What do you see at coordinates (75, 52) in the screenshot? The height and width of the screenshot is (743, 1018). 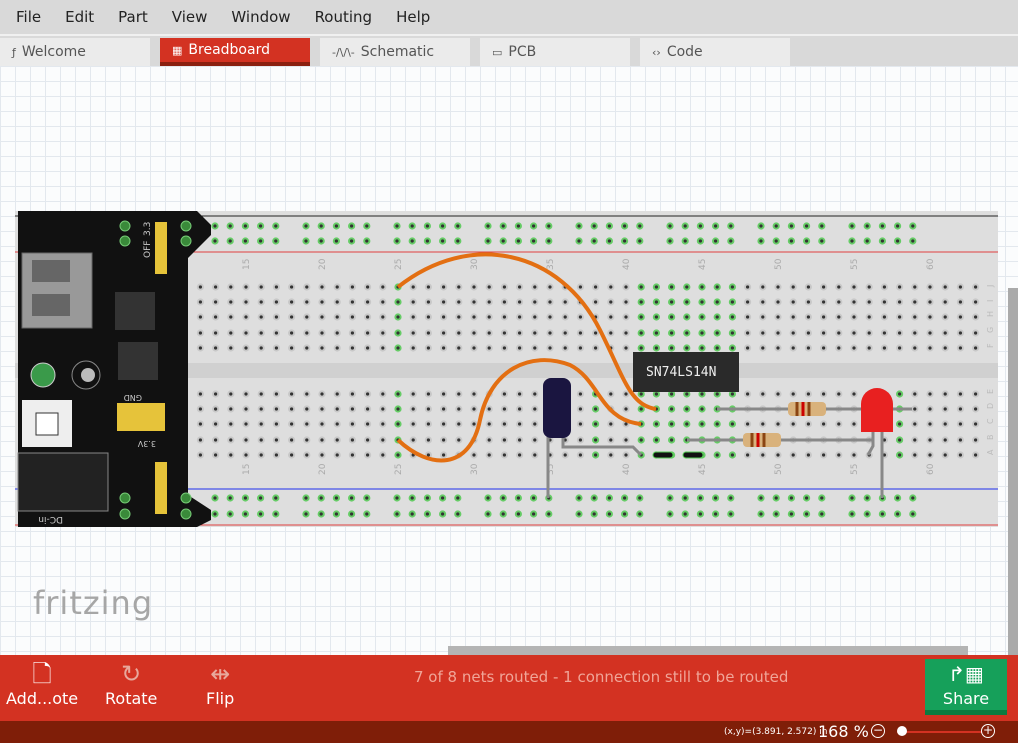 I see `tab-welcome: ƒ Welcome` at bounding box center [75, 52].